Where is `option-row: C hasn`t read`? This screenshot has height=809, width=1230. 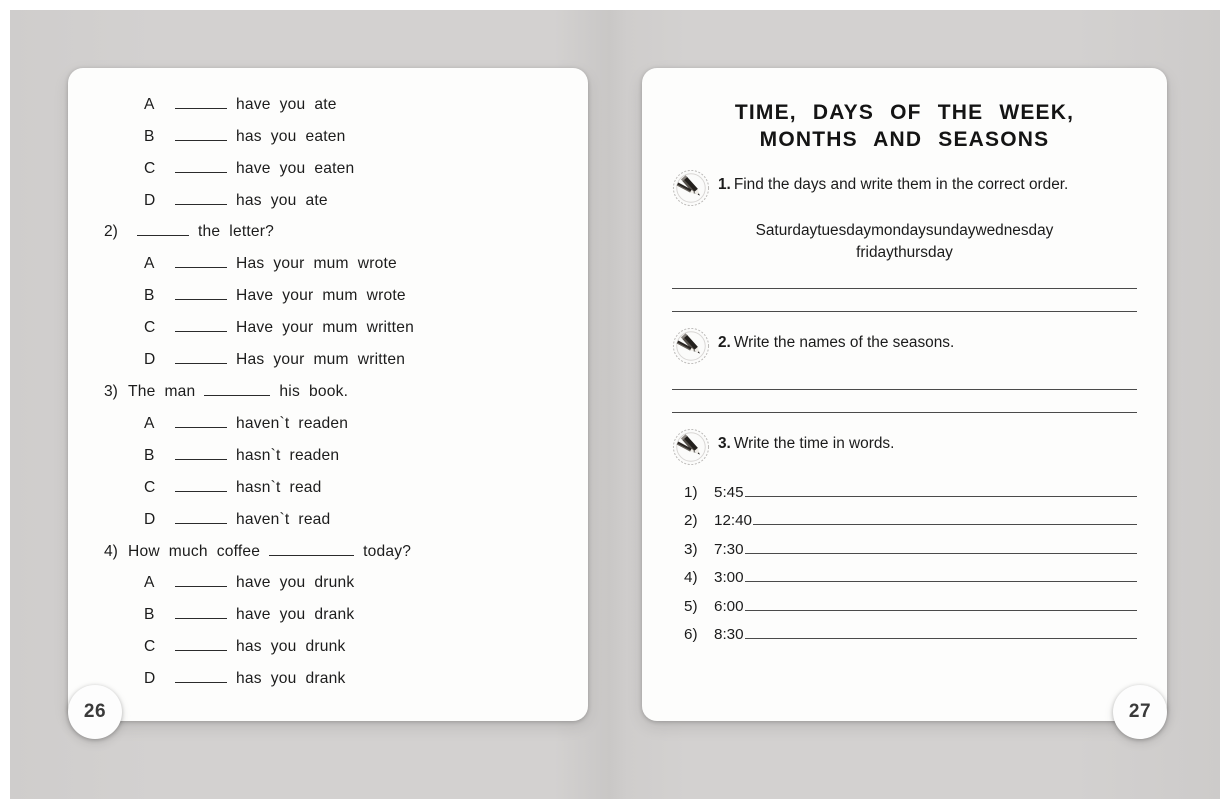 option-row: C hasn`t read is located at coordinates (328, 486).